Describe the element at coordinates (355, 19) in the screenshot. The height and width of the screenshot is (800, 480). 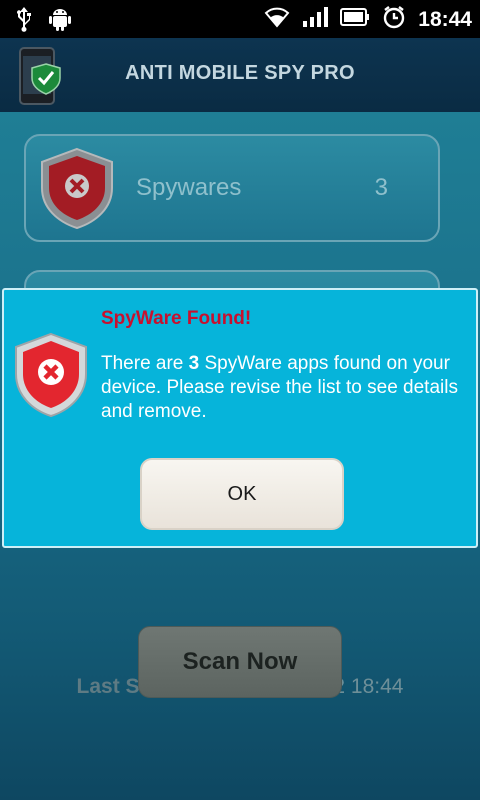
I see `battery-icon` at that location.